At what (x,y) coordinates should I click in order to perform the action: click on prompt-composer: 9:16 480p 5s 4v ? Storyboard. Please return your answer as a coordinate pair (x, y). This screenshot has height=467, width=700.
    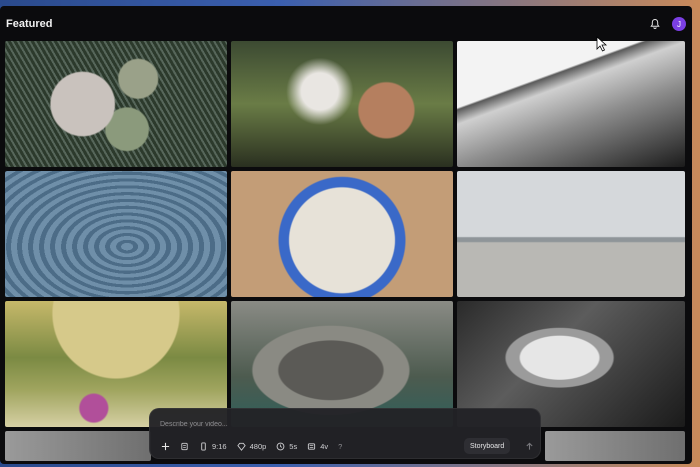
    Looking at the image, I should click on (345, 433).